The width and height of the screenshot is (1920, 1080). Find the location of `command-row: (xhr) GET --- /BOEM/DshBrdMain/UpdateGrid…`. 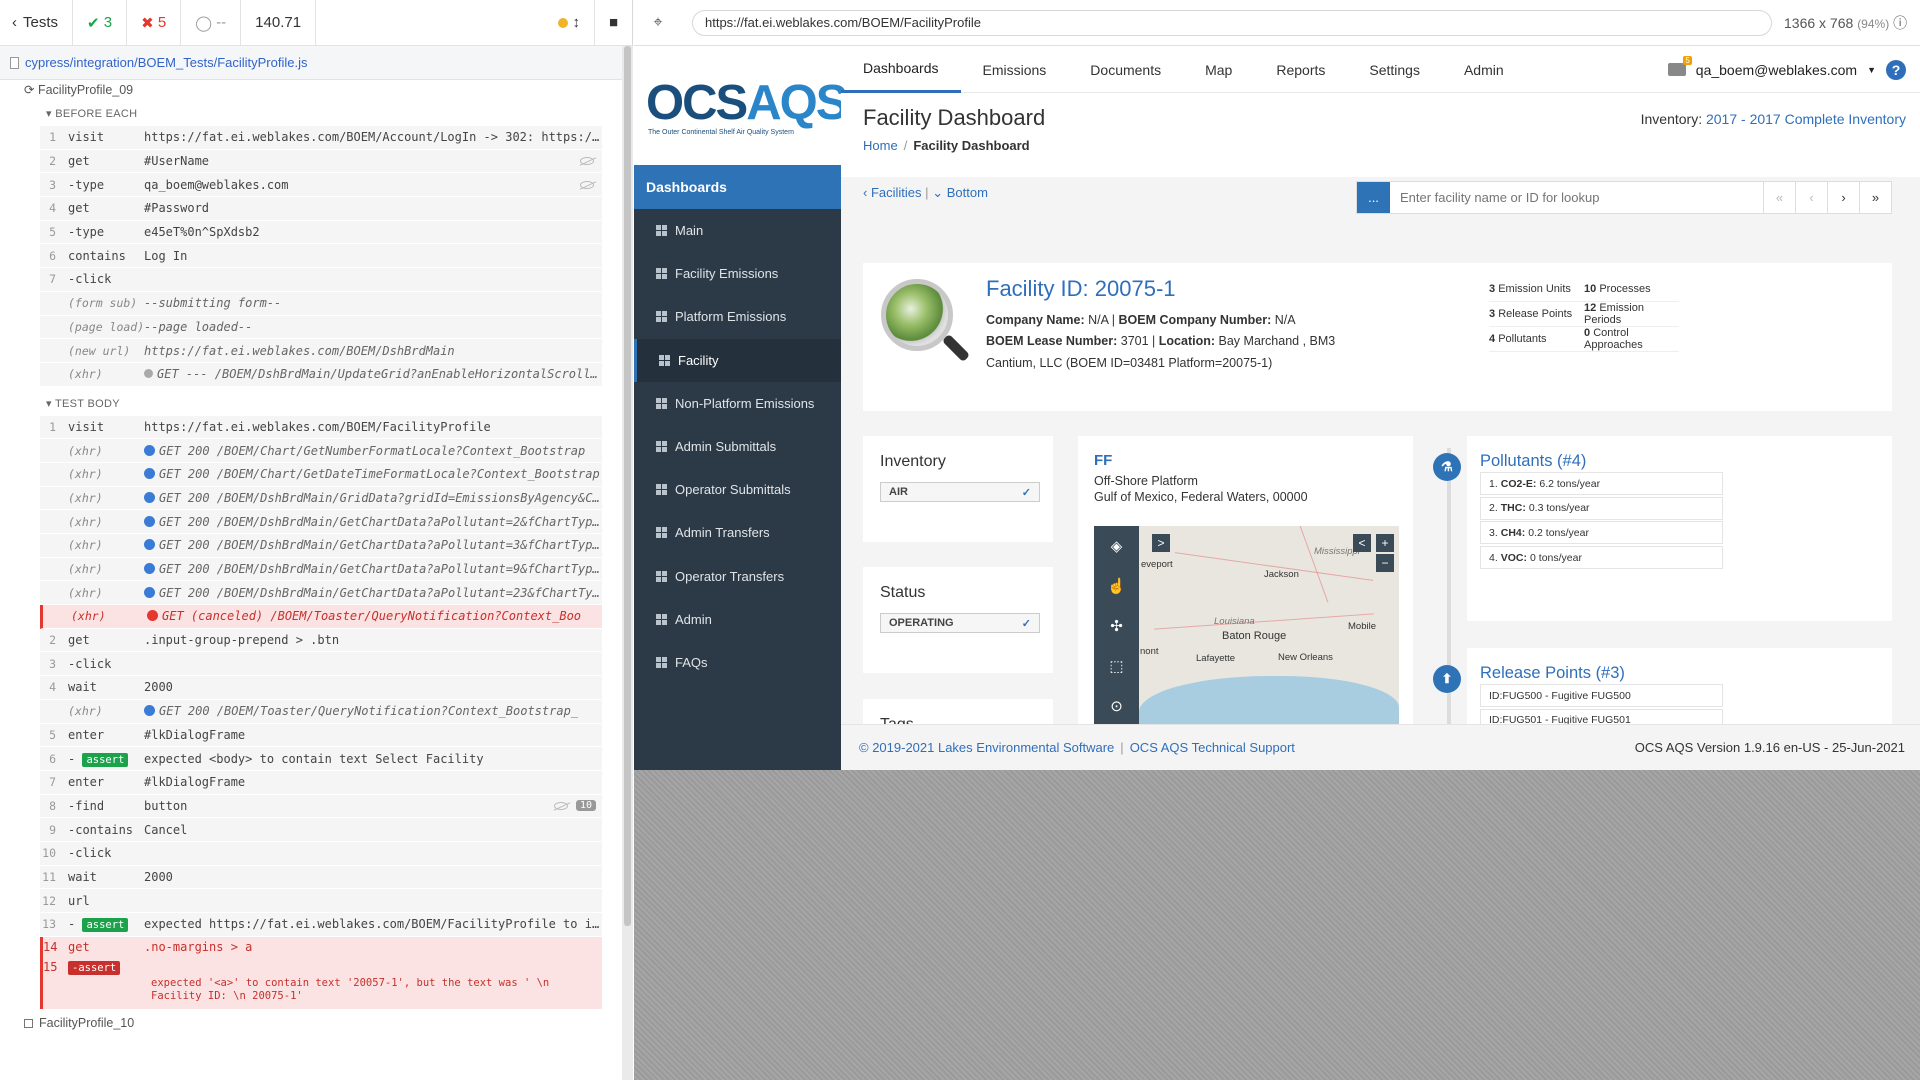

command-row: (xhr) GET --- /BOEM/DshBrdMain/UpdateGrid… is located at coordinates (321, 374).